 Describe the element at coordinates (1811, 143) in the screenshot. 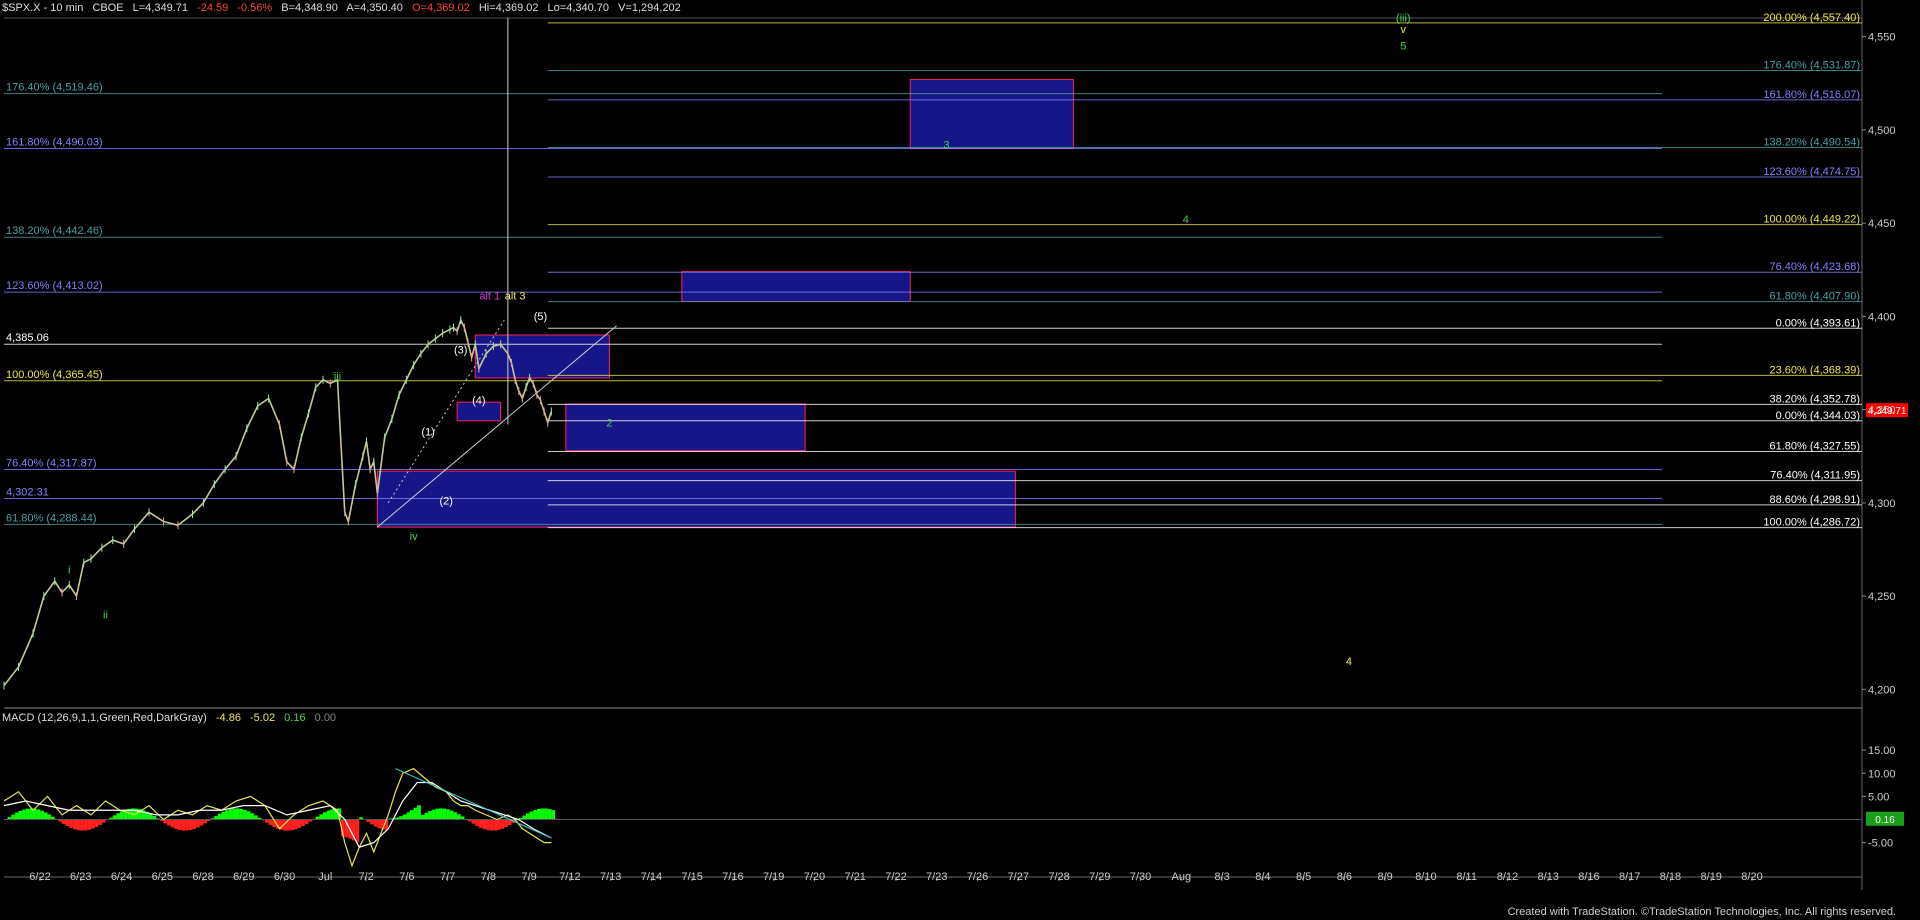

I see `fib-level-label-3: 138.20% (4,490.54)` at that location.